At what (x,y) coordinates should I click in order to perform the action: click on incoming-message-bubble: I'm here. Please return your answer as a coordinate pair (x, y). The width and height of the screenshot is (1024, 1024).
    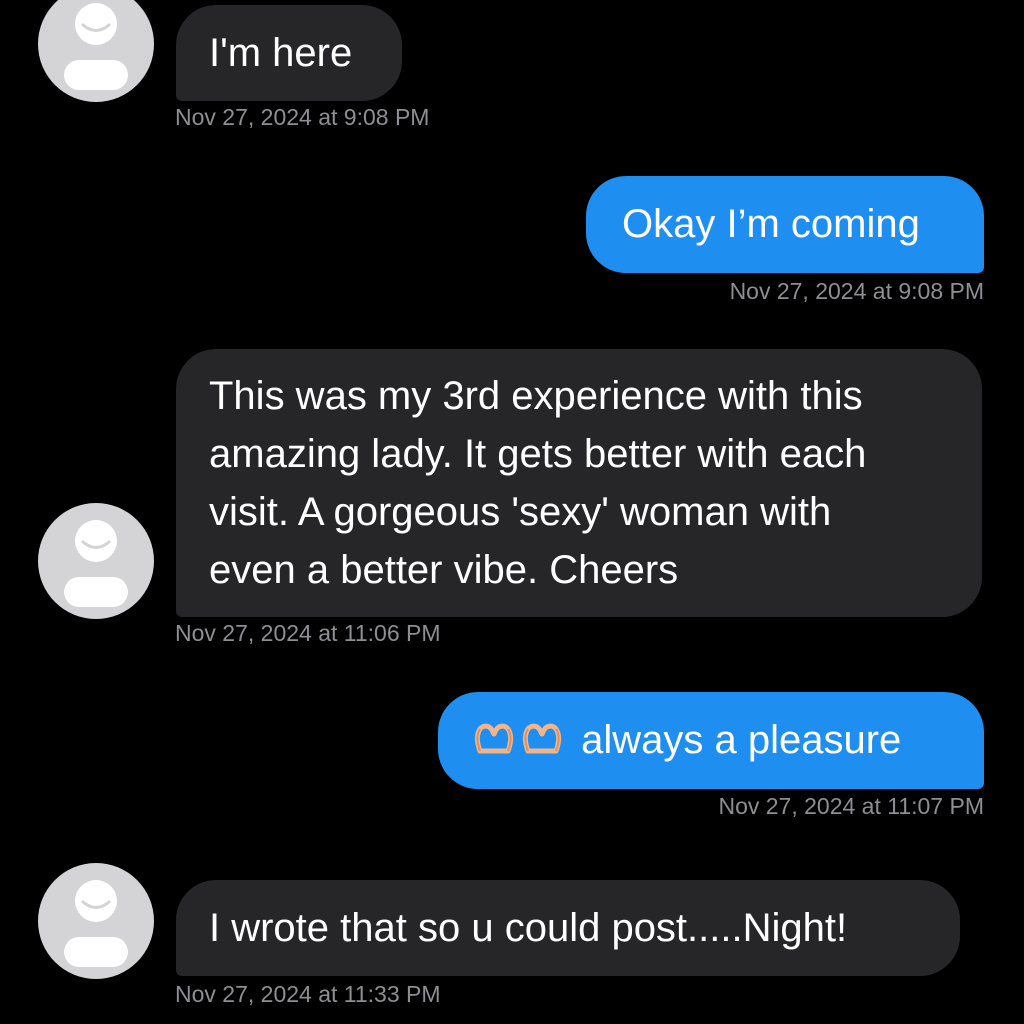
    Looking at the image, I should click on (289, 53).